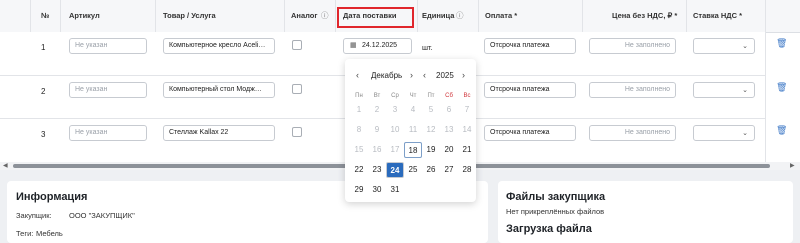 This screenshot has width=800, height=243. I want to click on header-product: Товар / Услуга, so click(189, 16).